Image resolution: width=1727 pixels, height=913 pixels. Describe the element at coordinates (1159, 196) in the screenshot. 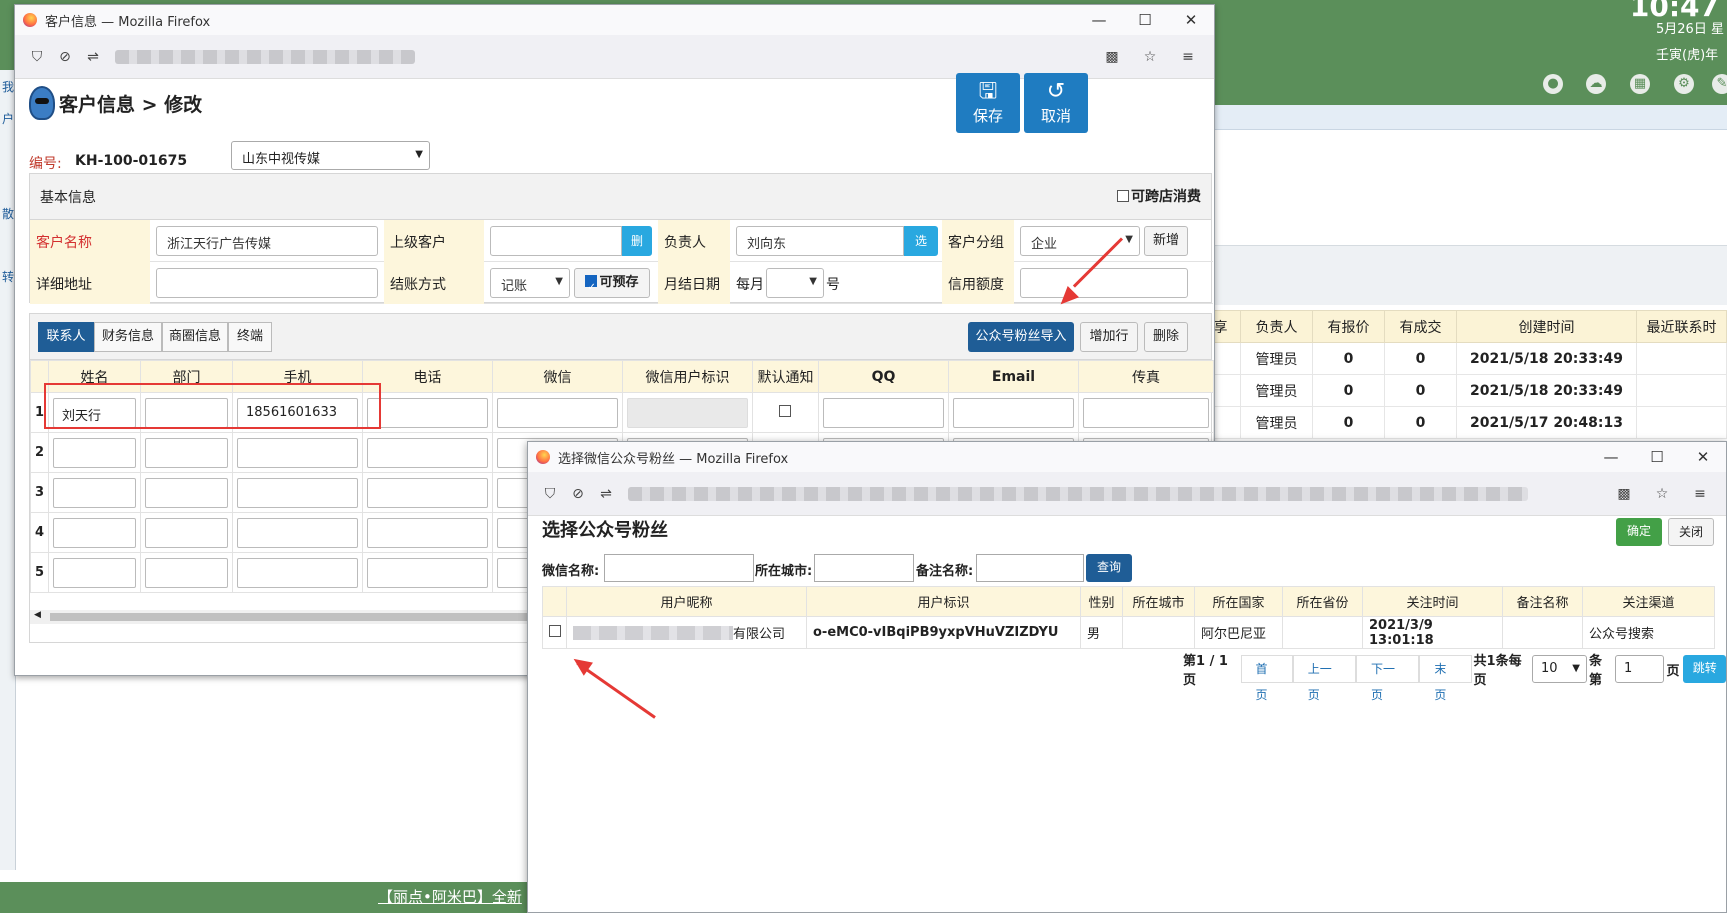

I see `cross-shop-checkbox: 可跨店消费` at that location.